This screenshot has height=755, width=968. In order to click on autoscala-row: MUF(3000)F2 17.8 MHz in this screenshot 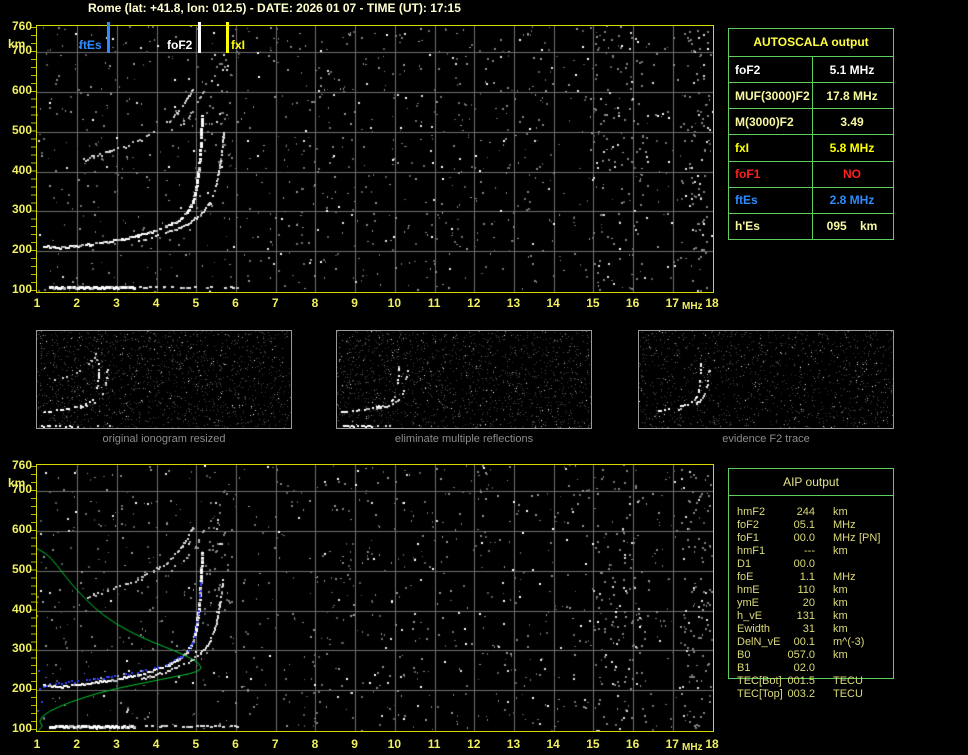, I will do `click(811, 95)`.